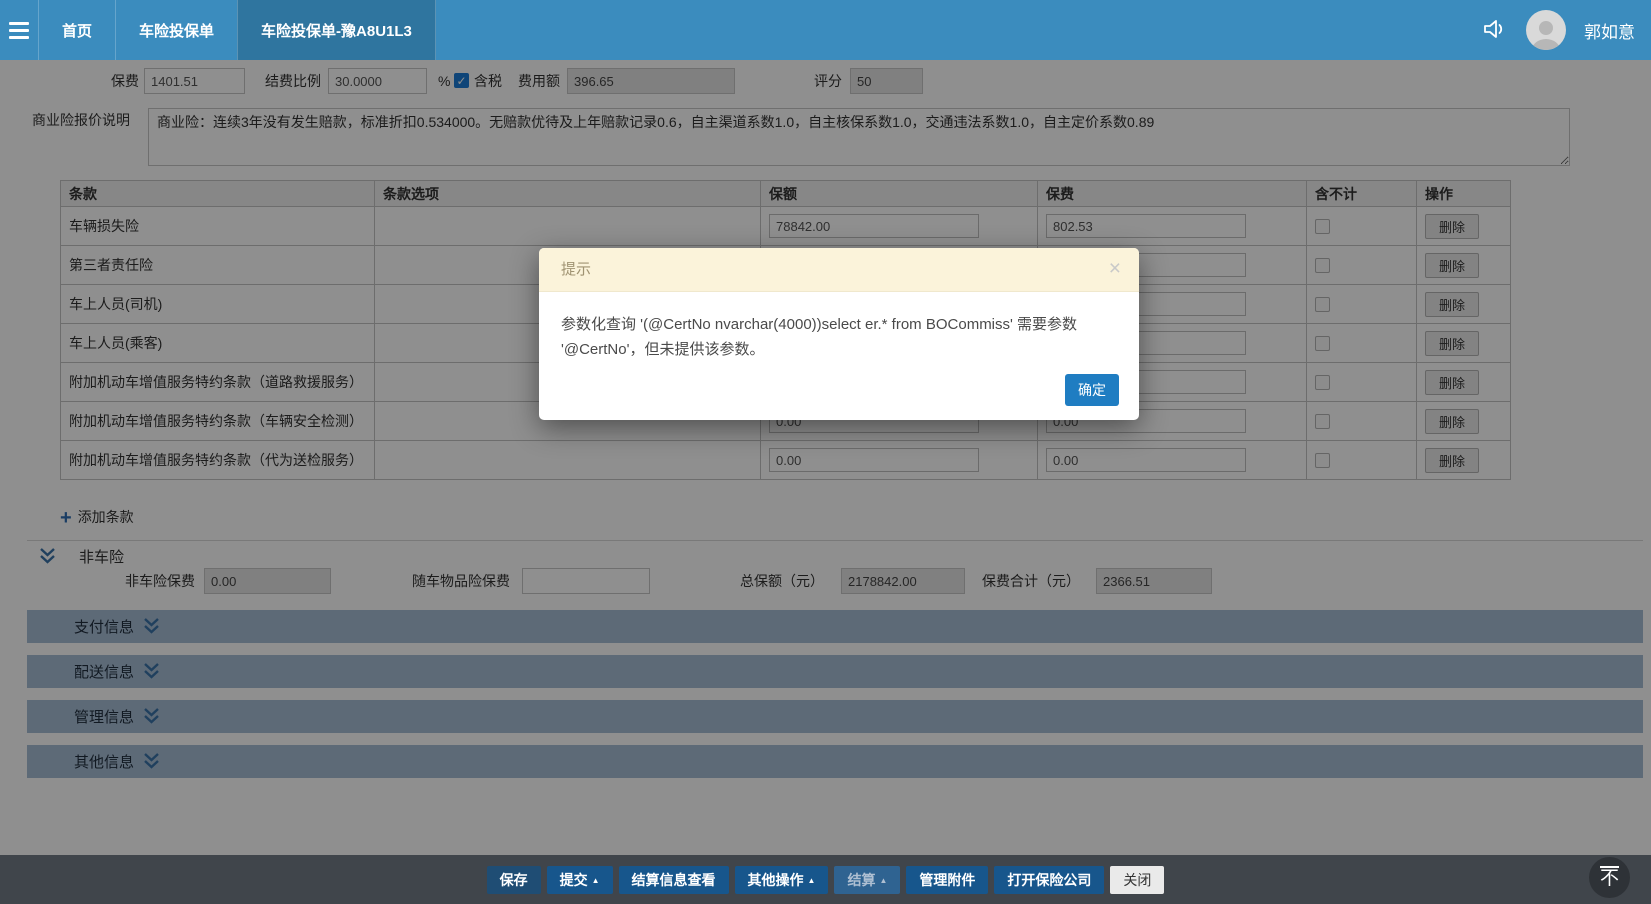 The width and height of the screenshot is (1651, 904). I want to click on open-insurer-button: 打开保险公司, so click(1049, 879).